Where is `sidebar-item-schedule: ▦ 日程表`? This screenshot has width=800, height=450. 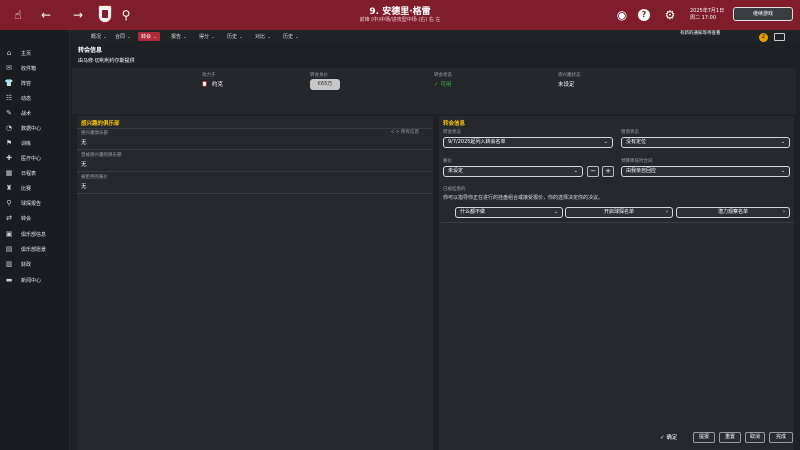
sidebar-item-schedule: ▦ 日程表 is located at coordinates (35, 173).